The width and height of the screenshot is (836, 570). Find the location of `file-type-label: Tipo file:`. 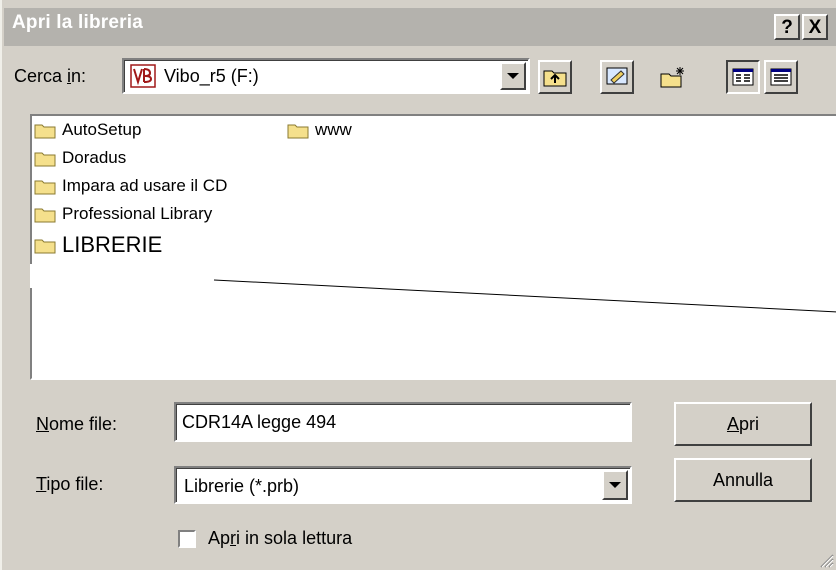

file-type-label: Tipo file: is located at coordinates (70, 484).